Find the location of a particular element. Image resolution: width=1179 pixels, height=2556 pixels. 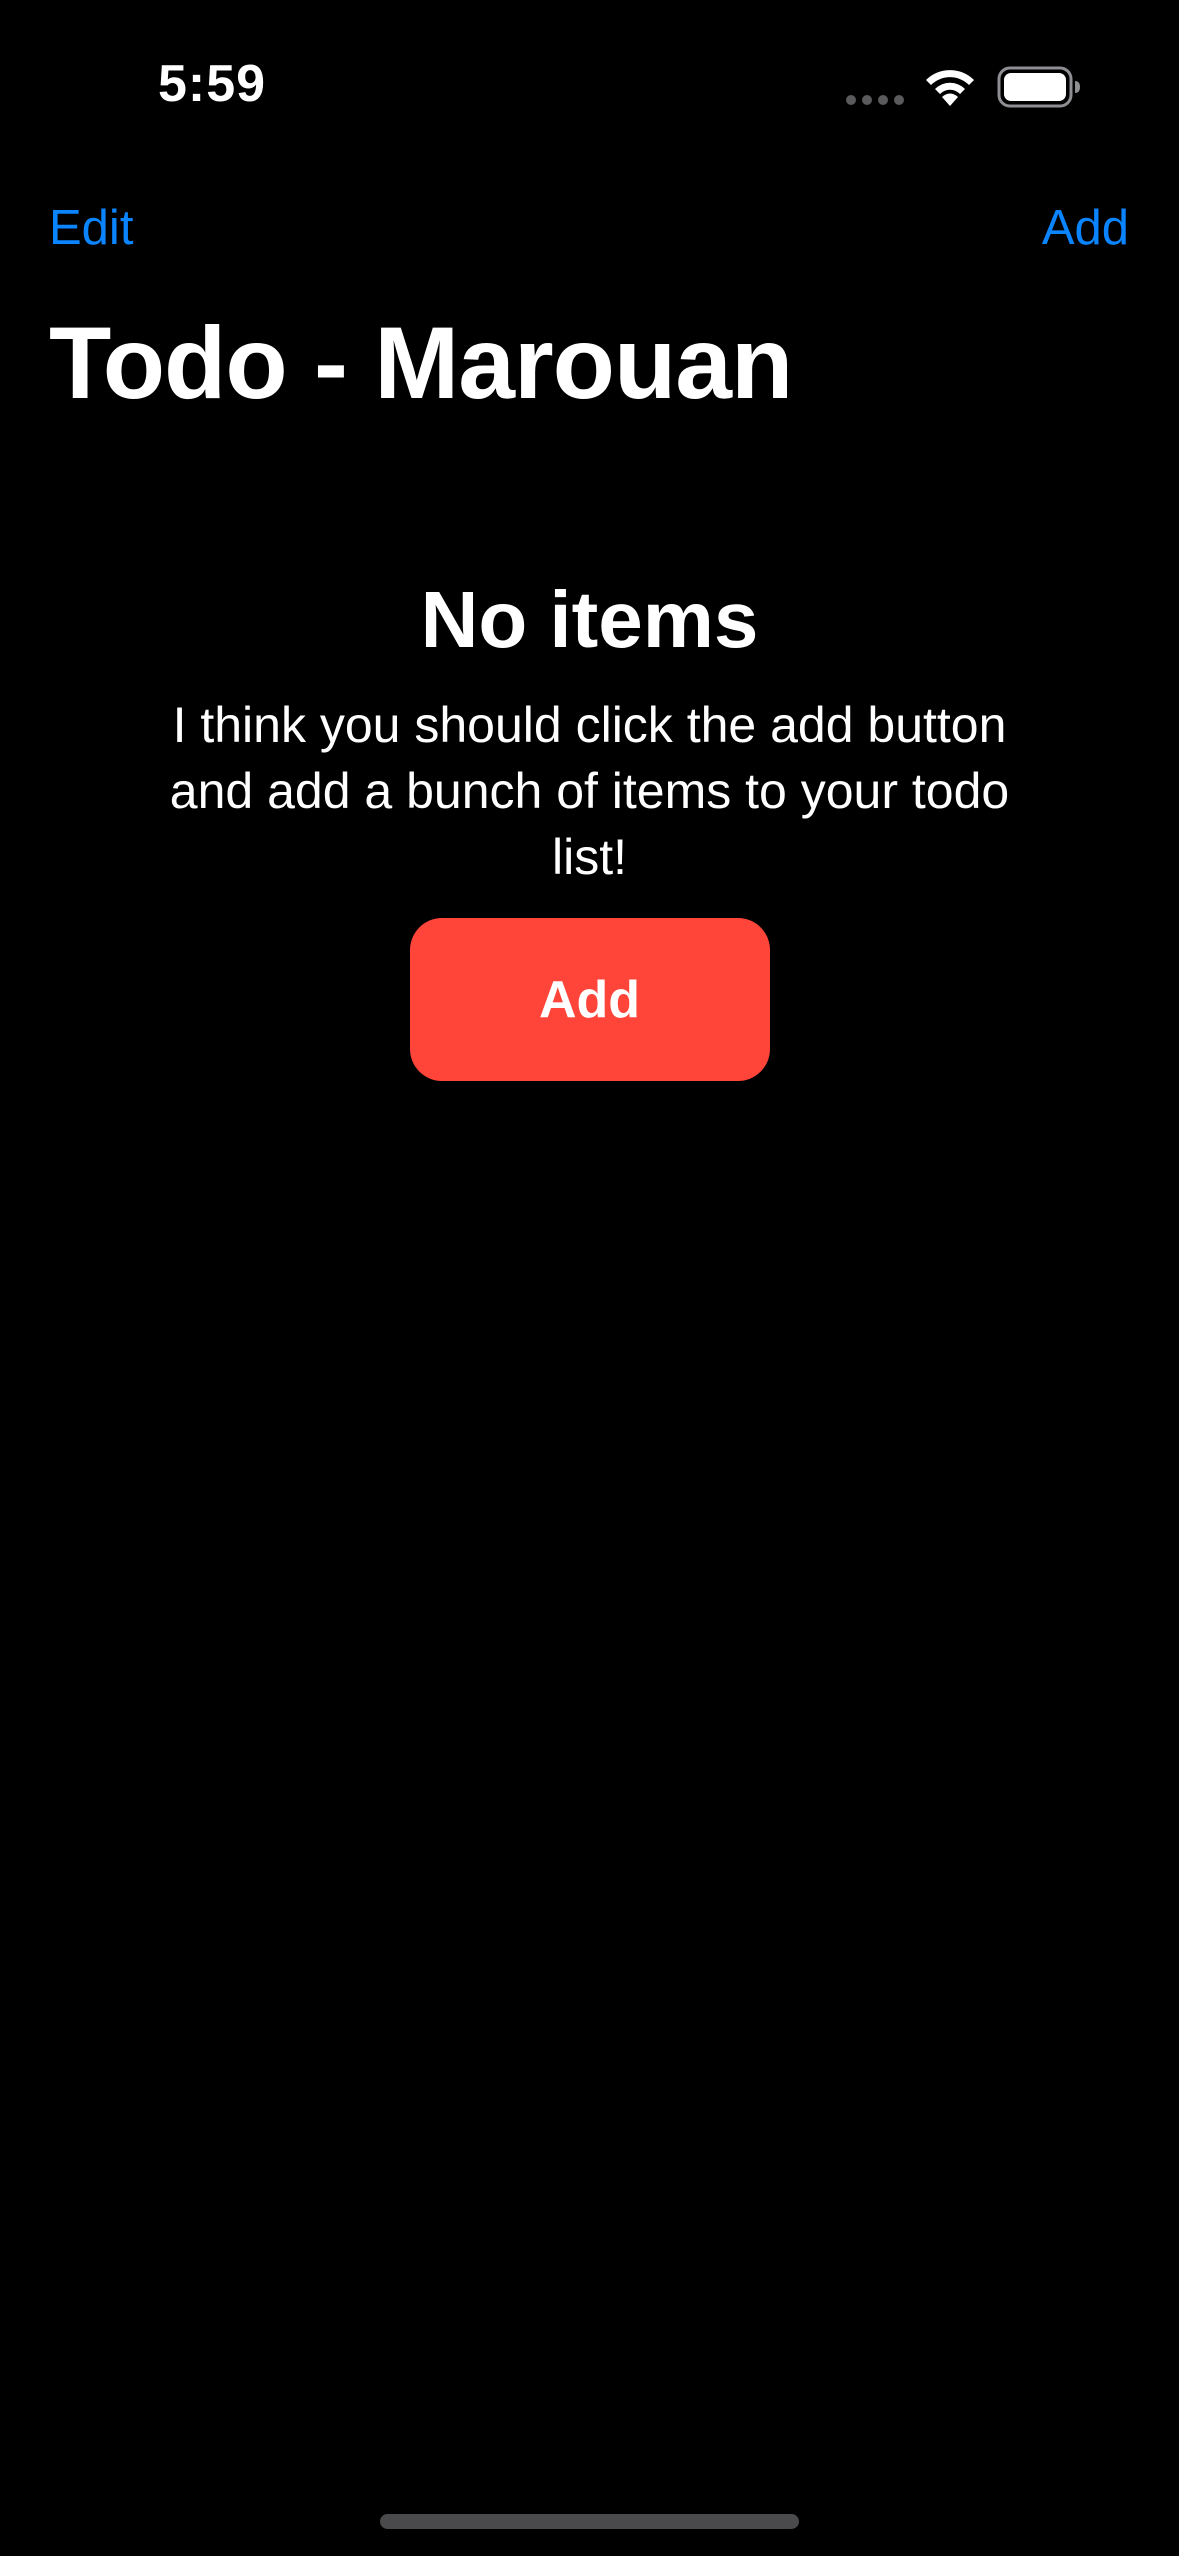

add-button: Add is located at coordinates (1085, 228).